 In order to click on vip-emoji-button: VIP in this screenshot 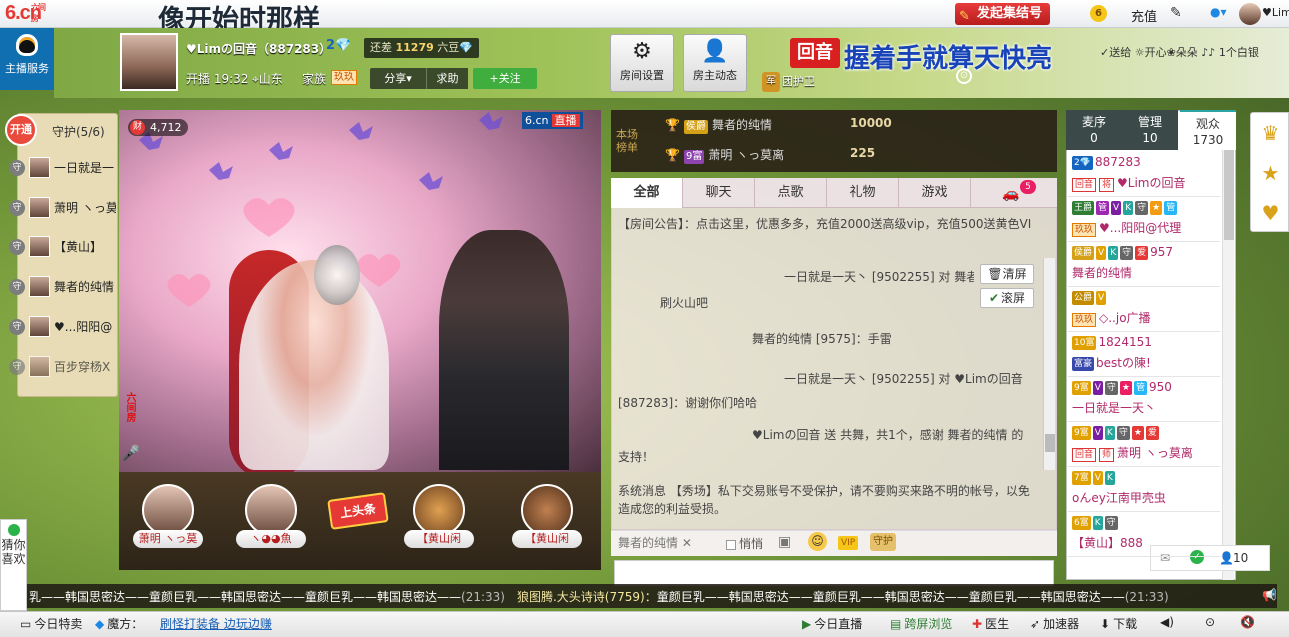, I will do `click(848, 543)`.